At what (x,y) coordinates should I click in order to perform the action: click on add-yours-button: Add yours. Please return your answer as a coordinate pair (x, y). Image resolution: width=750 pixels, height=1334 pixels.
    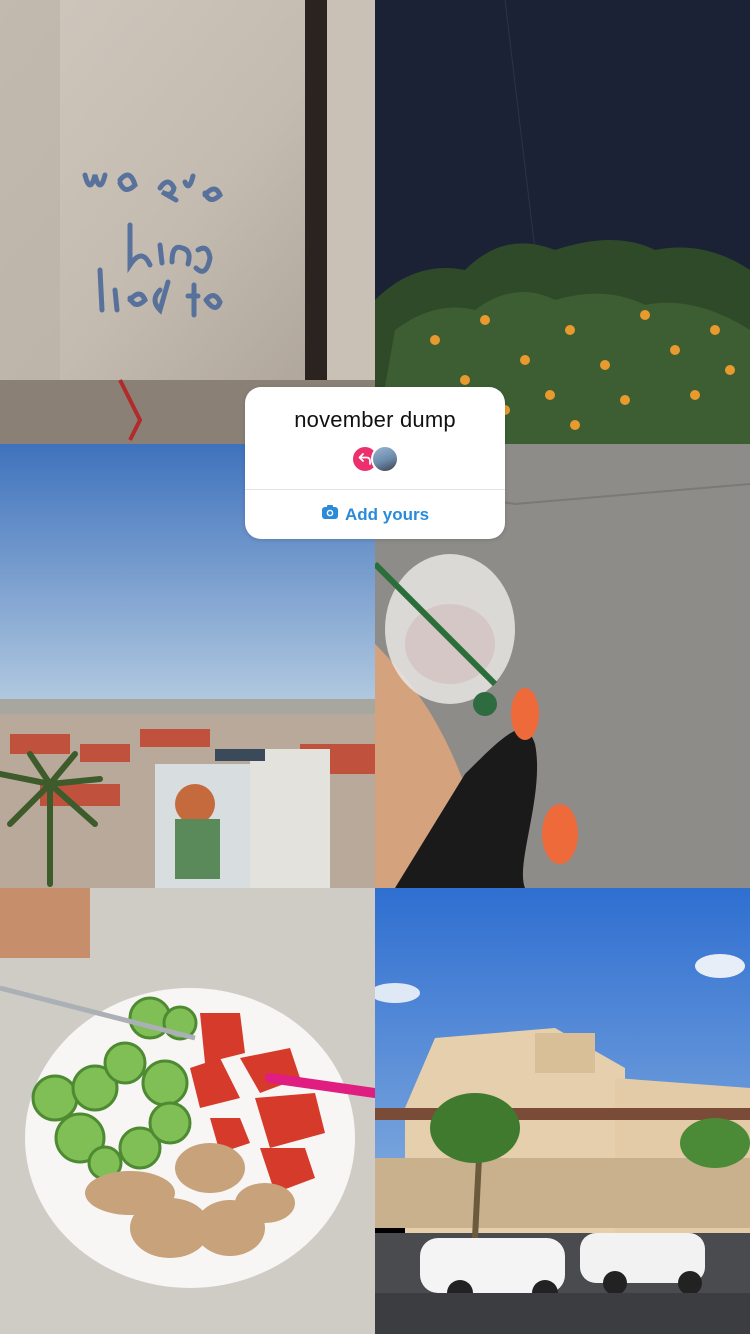
    Looking at the image, I should click on (375, 514).